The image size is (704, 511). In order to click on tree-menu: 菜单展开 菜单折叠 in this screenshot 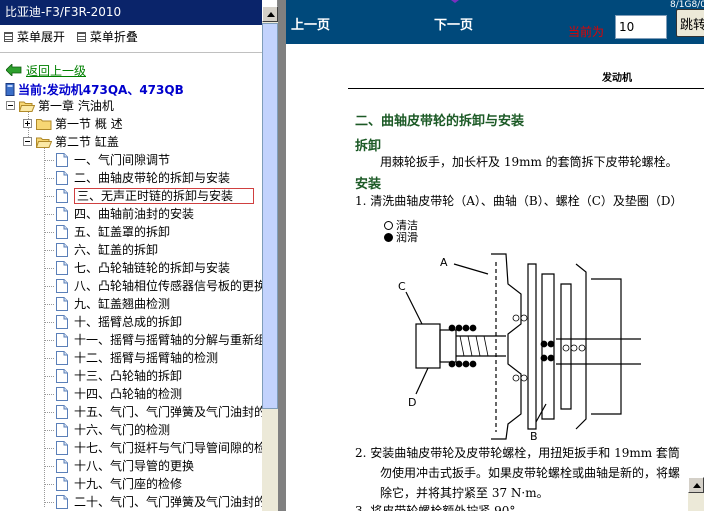, I will do `click(75, 38)`.